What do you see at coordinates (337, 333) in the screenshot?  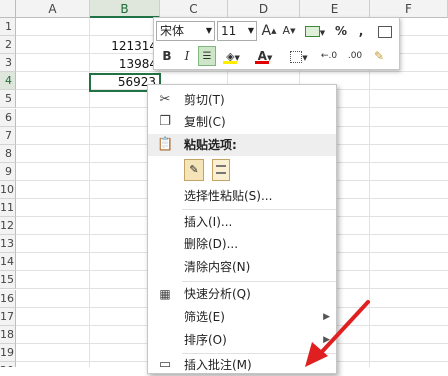 I see `annotation-arrow-icon` at bounding box center [337, 333].